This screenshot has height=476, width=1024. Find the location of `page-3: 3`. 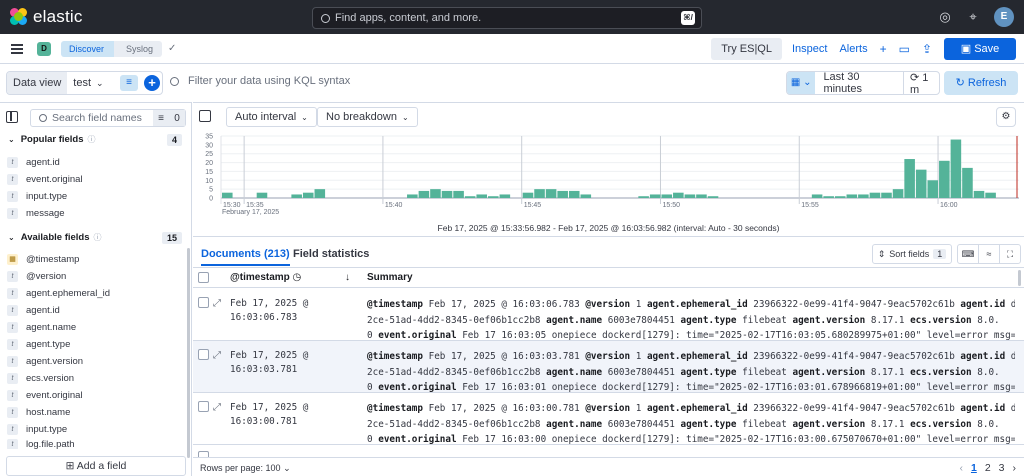

page-3: 3 is located at coordinates (1002, 468).